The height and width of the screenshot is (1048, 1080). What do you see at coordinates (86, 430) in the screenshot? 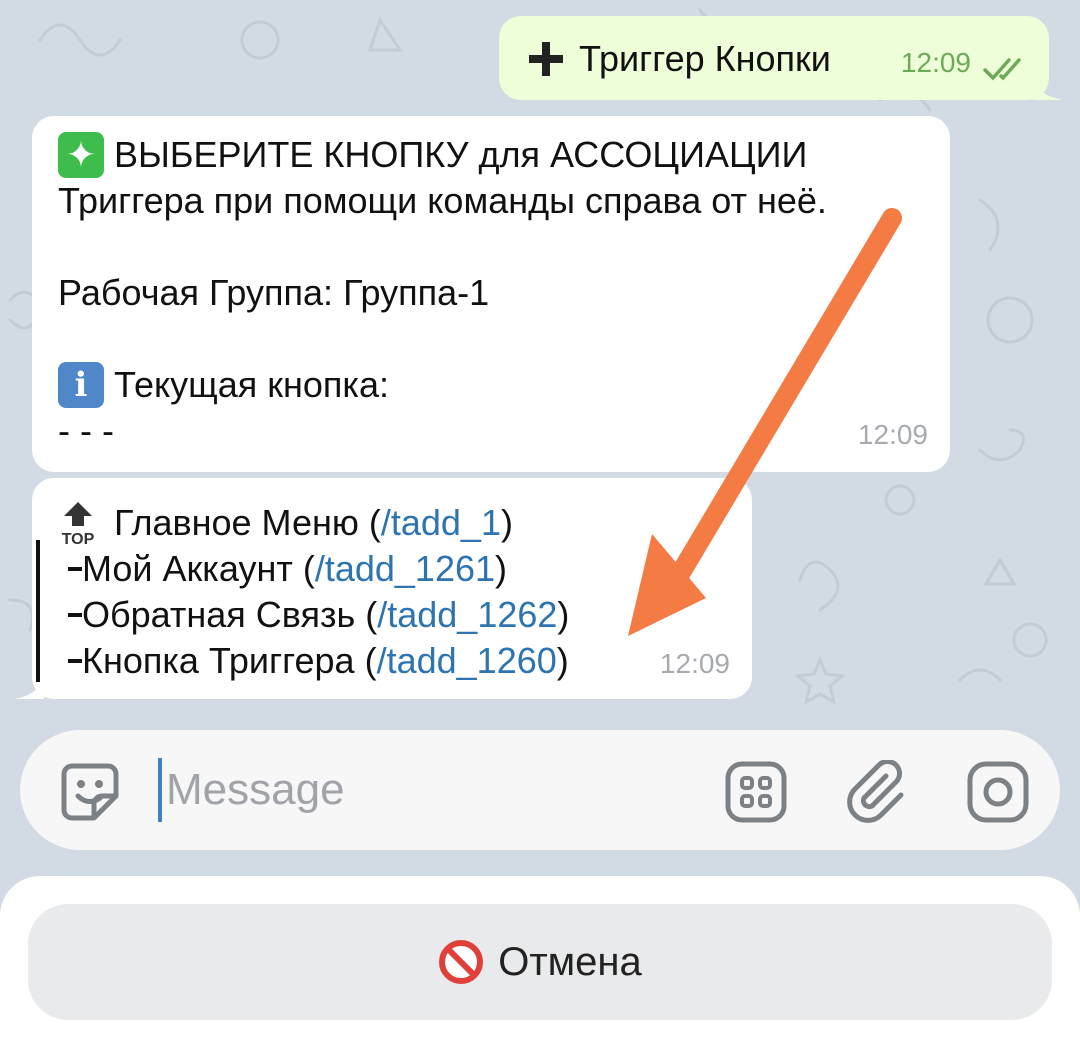
I see `current-button-value: - - -` at bounding box center [86, 430].